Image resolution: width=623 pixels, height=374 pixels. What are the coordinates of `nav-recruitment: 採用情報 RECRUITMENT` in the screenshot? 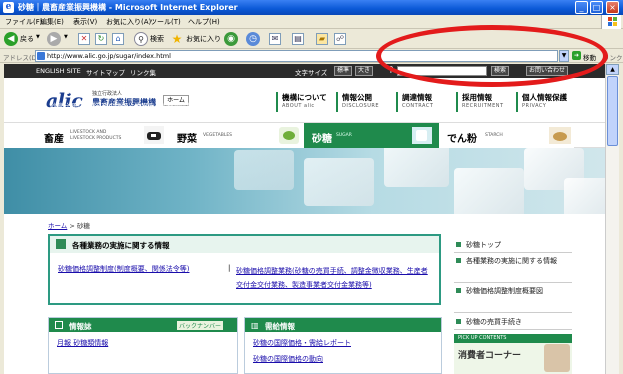 It's located at (480, 102).